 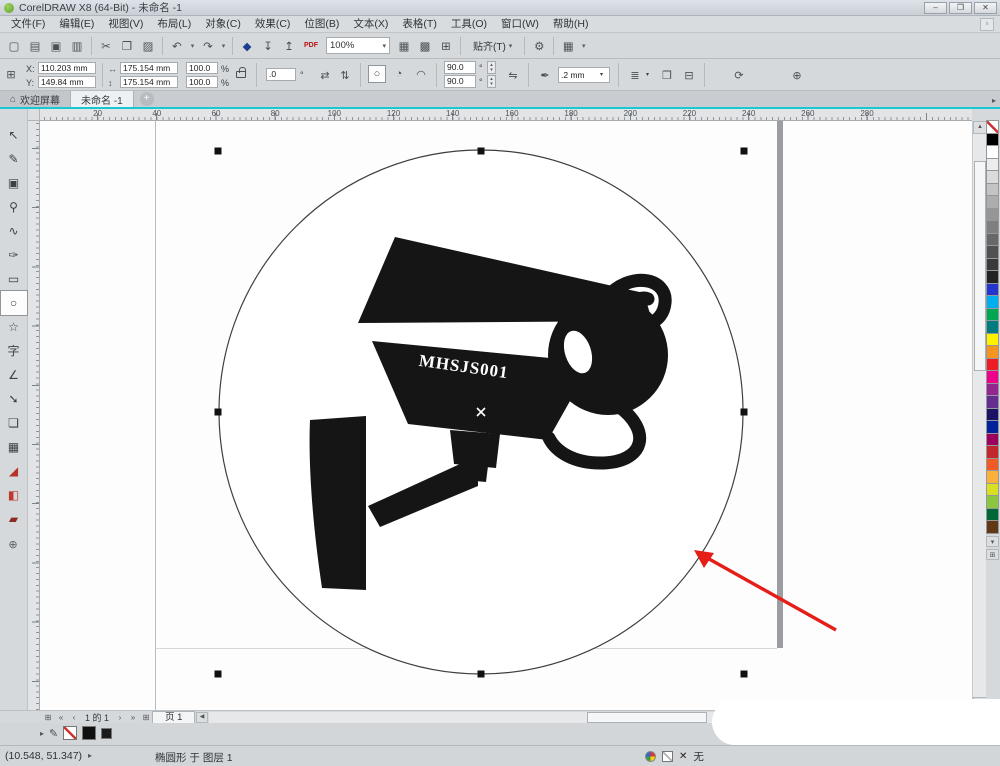 What do you see at coordinates (146, 718) in the screenshot?
I see `add-page-right-button: ⊞` at bounding box center [146, 718].